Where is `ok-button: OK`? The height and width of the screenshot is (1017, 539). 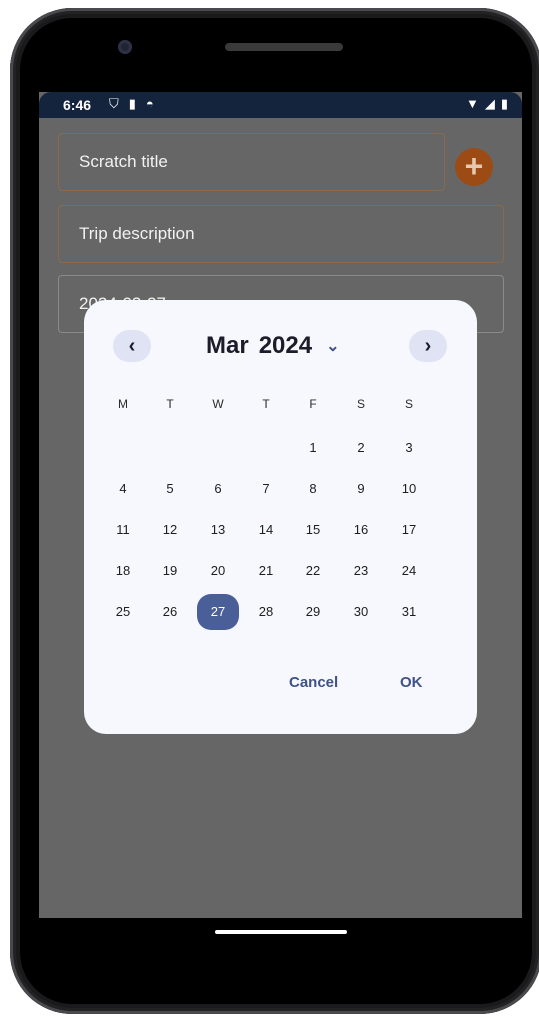
ok-button: OK is located at coordinates (411, 682).